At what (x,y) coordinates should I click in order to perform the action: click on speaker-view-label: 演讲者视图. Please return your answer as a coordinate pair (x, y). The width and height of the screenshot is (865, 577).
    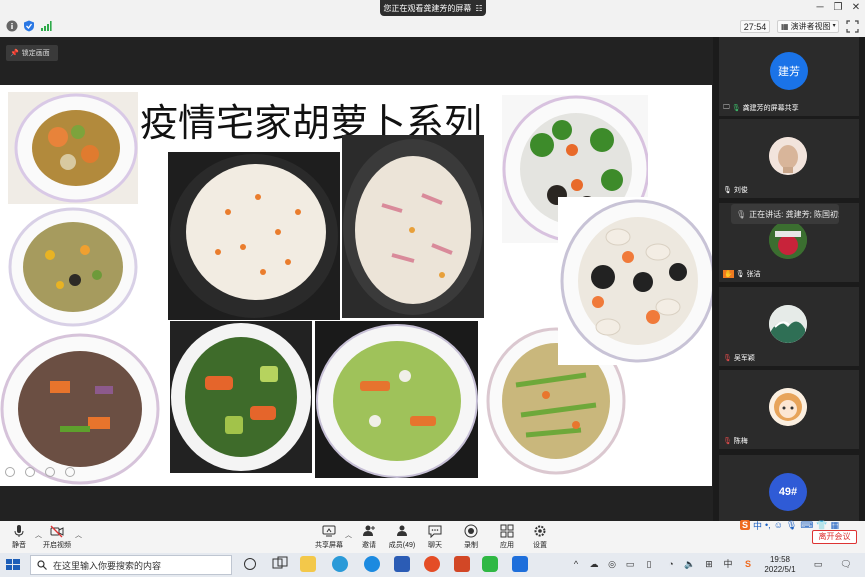
    Looking at the image, I should click on (810, 26).